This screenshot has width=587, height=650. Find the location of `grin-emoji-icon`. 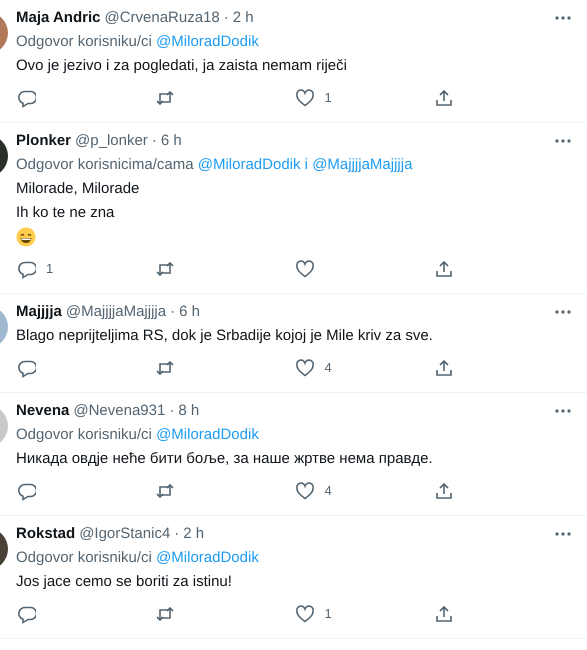

grin-emoji-icon is located at coordinates (26, 237).